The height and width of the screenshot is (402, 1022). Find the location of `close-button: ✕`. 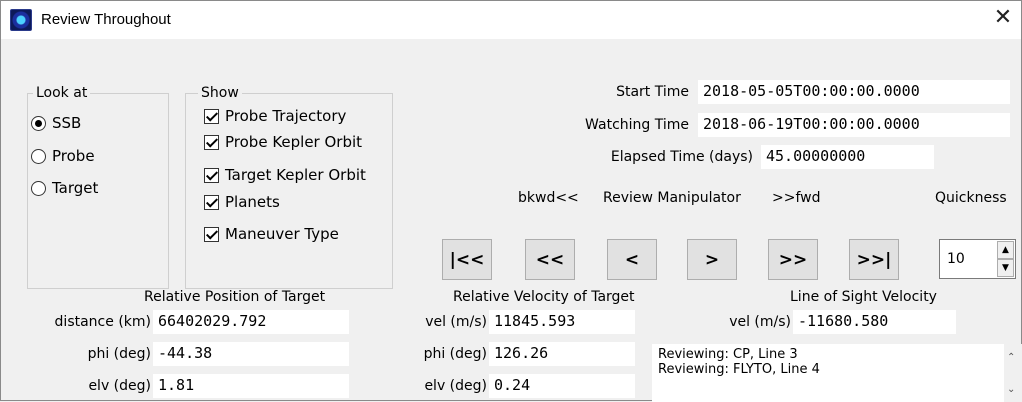

close-button: ✕ is located at coordinates (1003, 19).